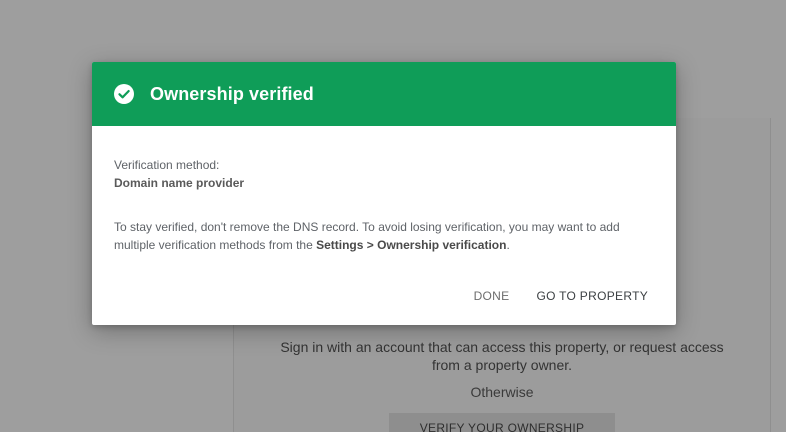 The image size is (786, 432). I want to click on verification-method-label: Verification method:, so click(167, 165).